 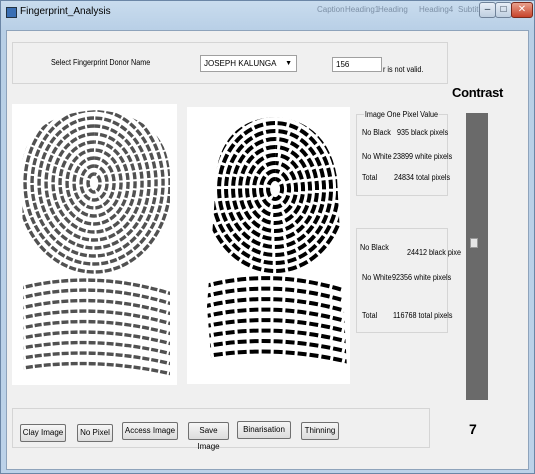 What do you see at coordinates (331, 9) in the screenshot?
I see `ghost-tab: Caption` at bounding box center [331, 9].